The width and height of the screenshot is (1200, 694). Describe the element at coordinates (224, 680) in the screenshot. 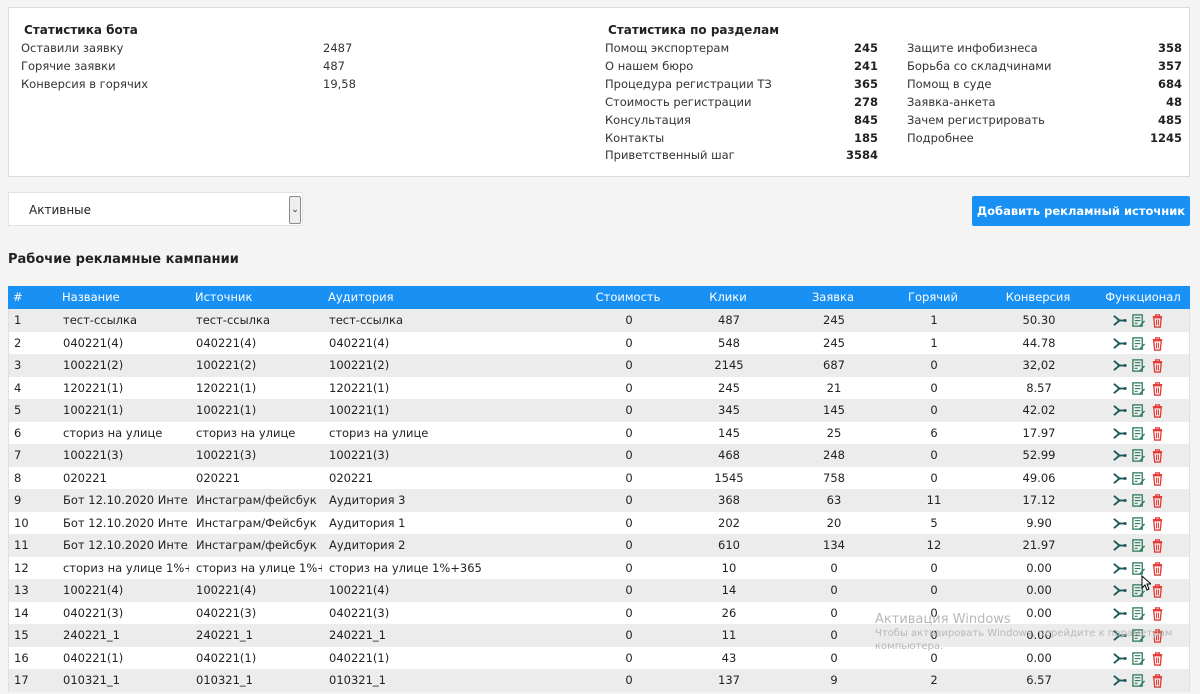

I see `cell-source: 010321_1` at that location.